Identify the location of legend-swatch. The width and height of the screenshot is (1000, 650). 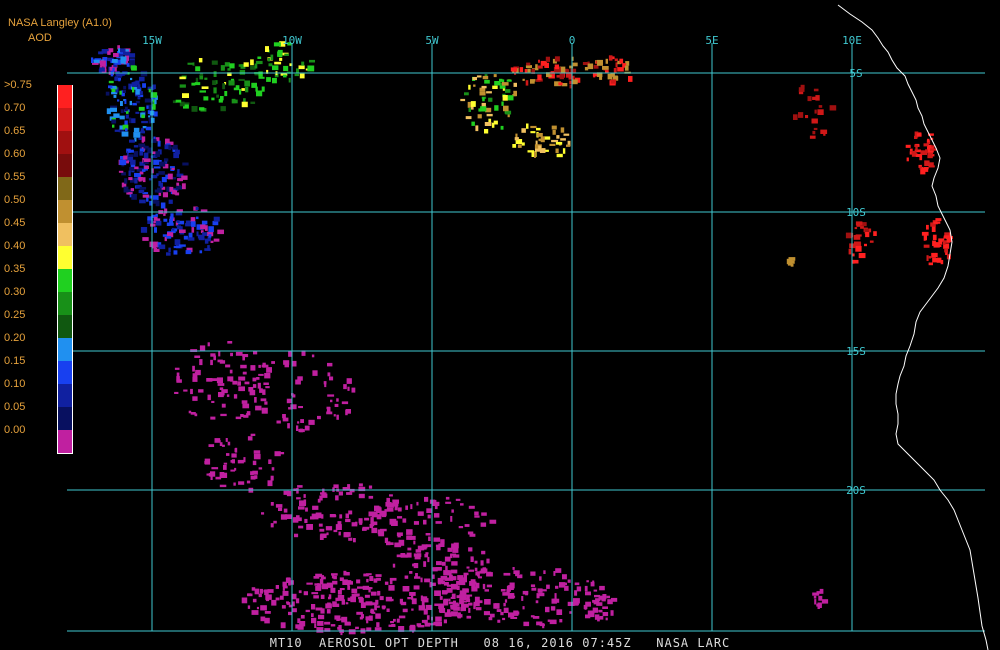
(65, 280).